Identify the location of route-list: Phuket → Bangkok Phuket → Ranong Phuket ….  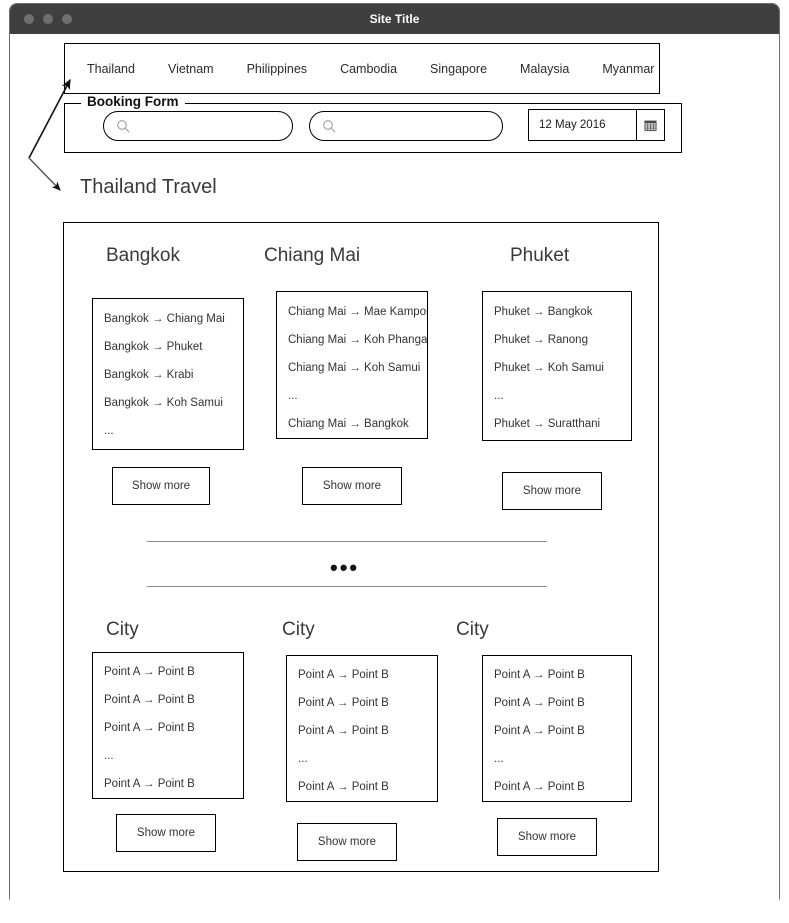
(557, 366).